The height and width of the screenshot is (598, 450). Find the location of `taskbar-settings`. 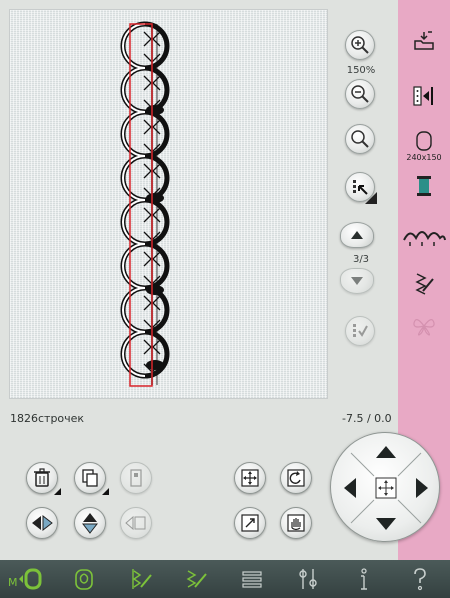

taskbar-settings is located at coordinates (308, 579).